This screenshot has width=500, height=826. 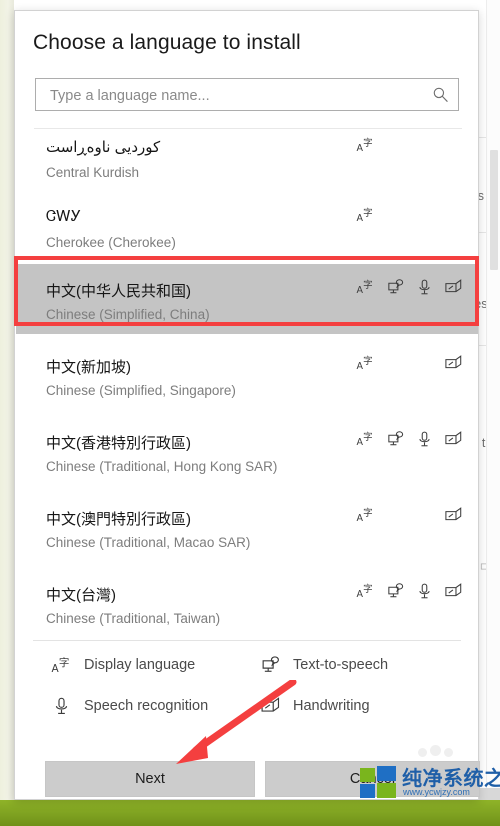 I want to click on language-native-name: 中文(香港特別行政區), so click(x=118, y=443).